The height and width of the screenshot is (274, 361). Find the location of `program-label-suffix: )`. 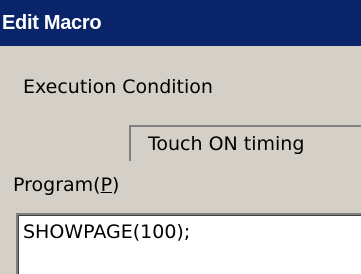

program-label-suffix: ) is located at coordinates (116, 185).